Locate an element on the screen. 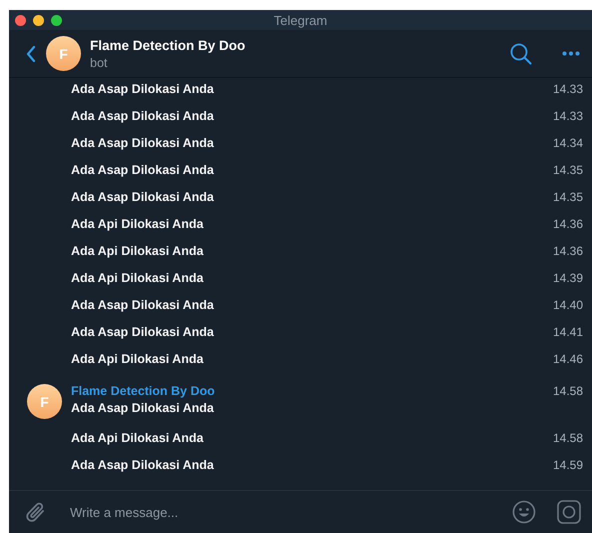 This screenshot has width=592, height=533. message-time: 14.59 is located at coordinates (567, 465).